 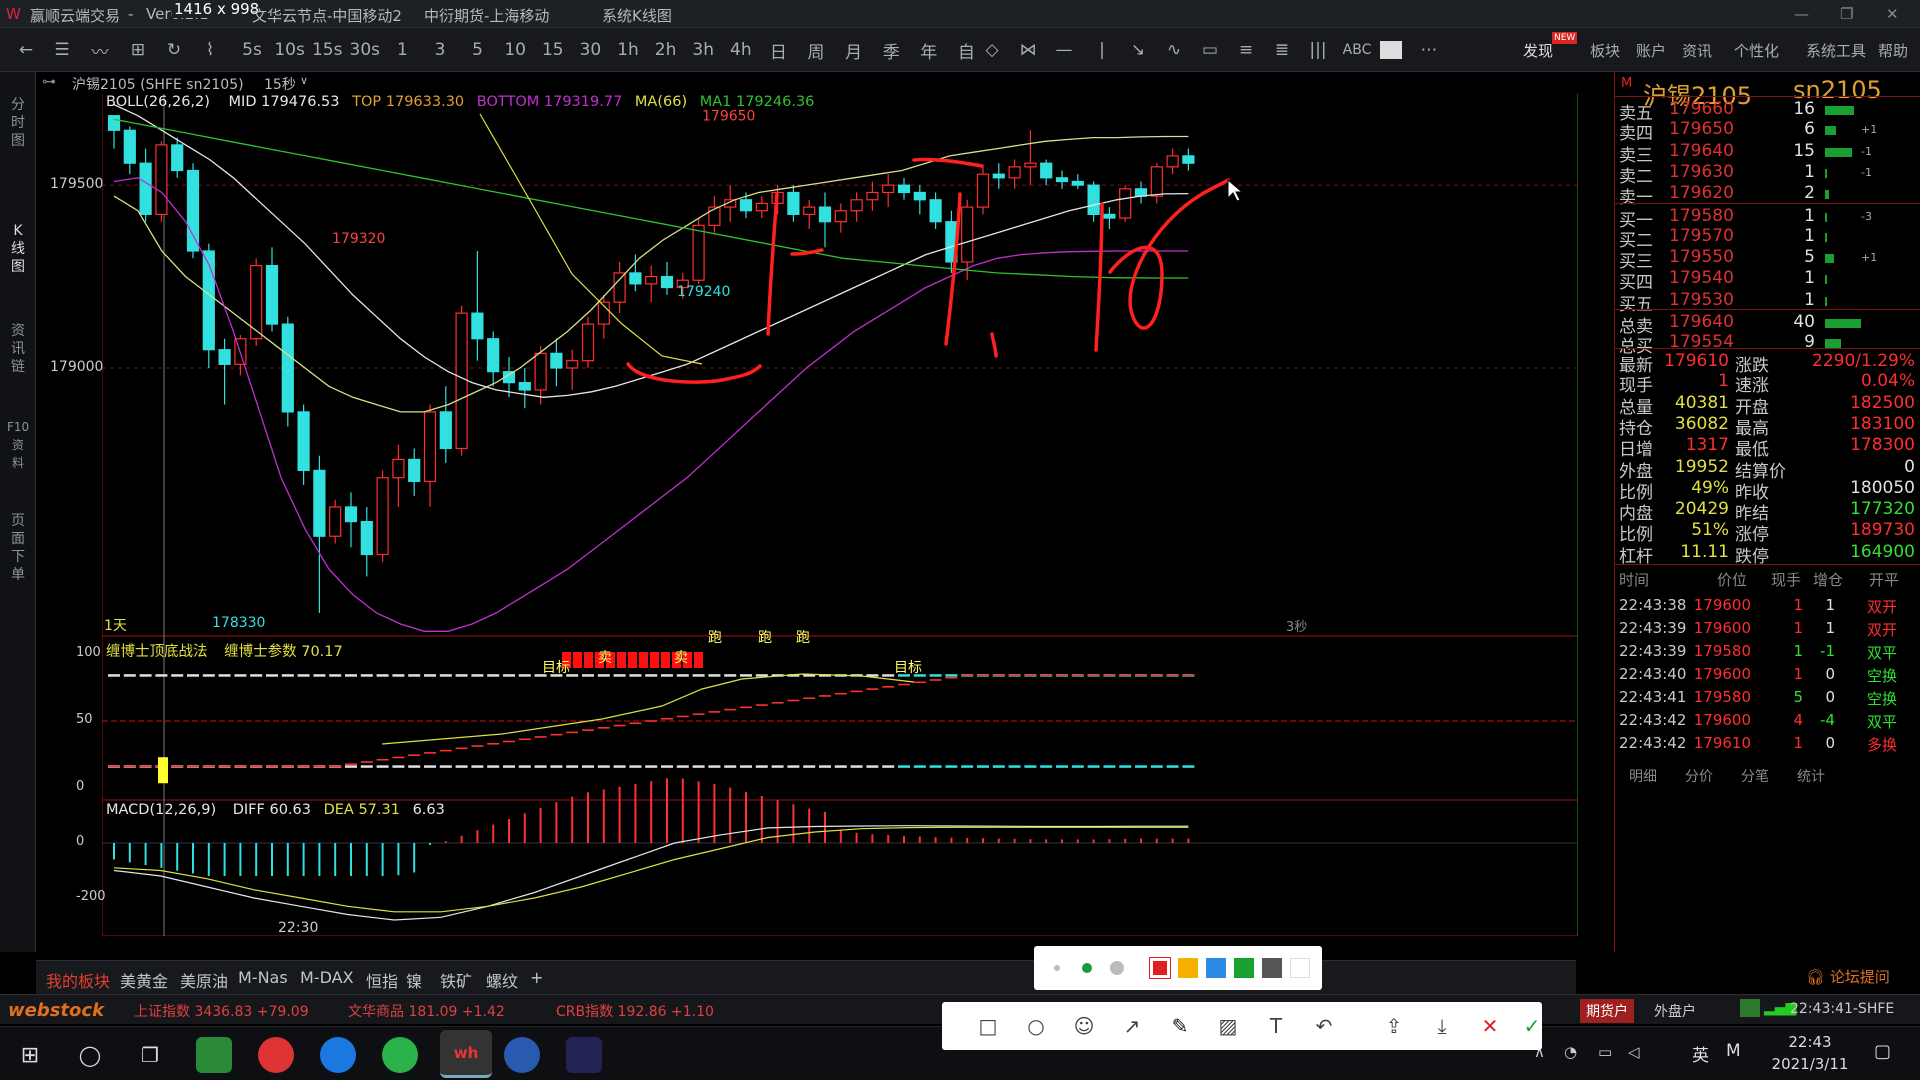 What do you see at coordinates (1036, 1026) in the screenshot?
I see `ellipse-tool-icon: ○` at bounding box center [1036, 1026].